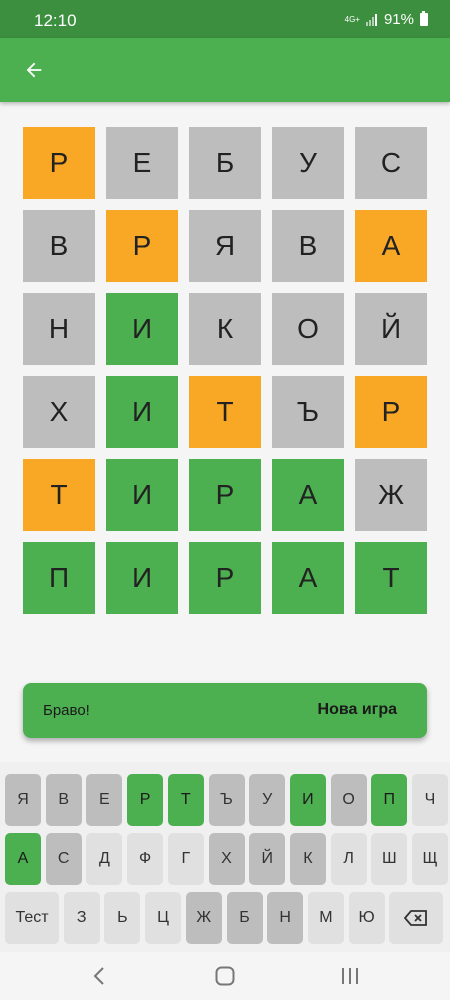  Describe the element at coordinates (430, 859) in the screenshot. I see `keyboard-key: Щ` at that location.